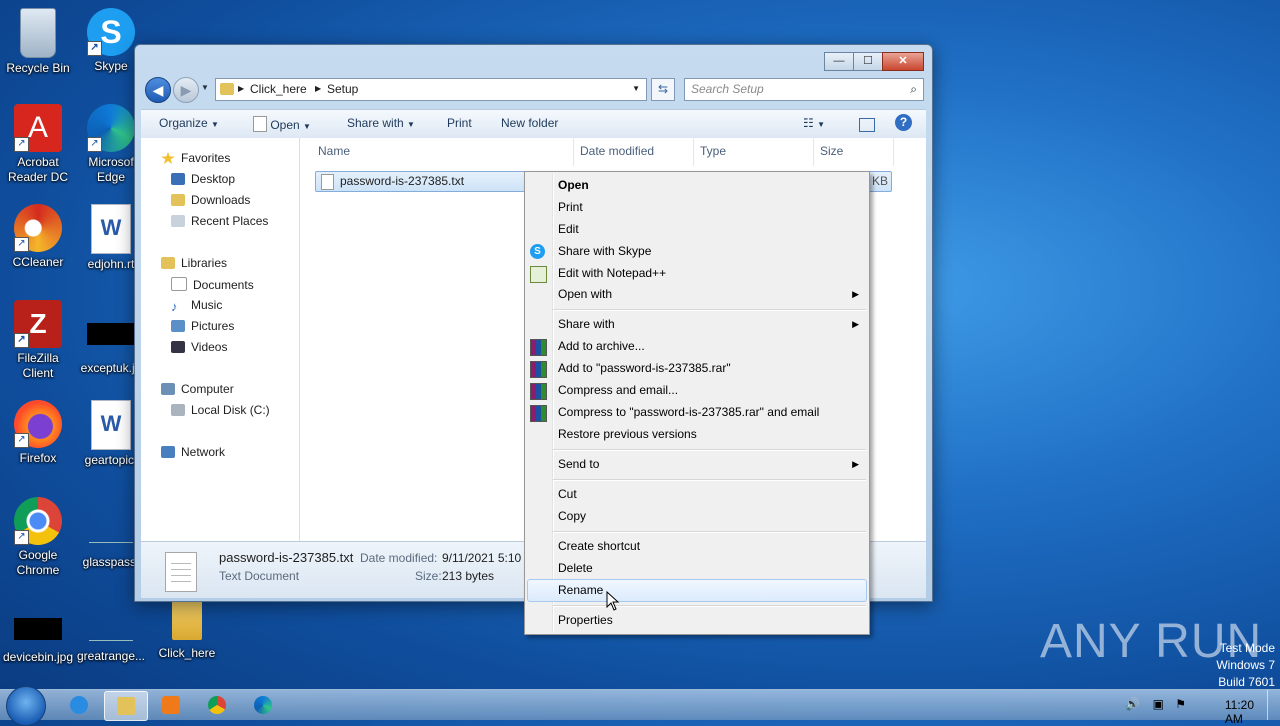  I want to click on desktop-icon-click-here: Click_here, so click(187, 630).